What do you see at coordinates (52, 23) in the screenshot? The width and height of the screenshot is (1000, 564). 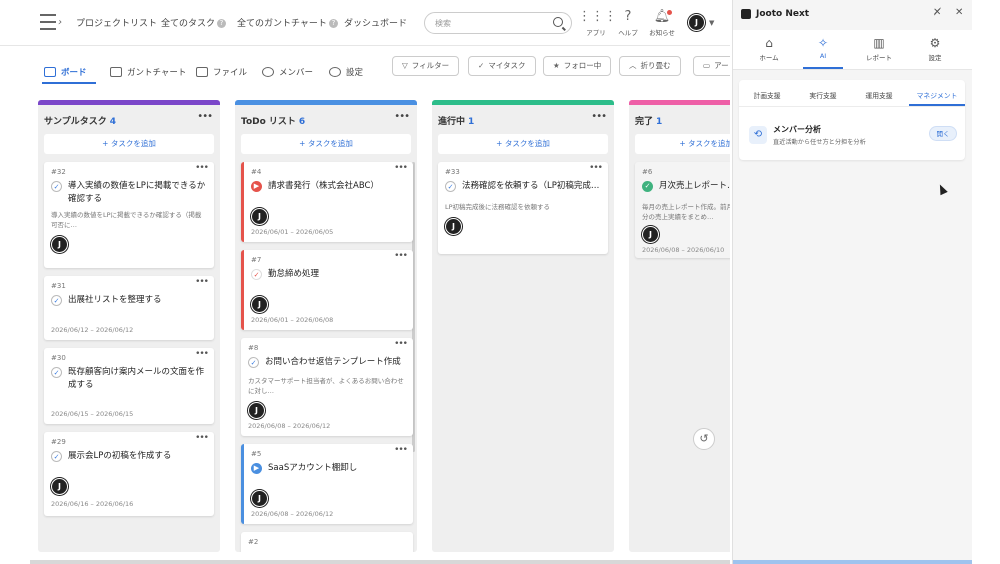 I see `menu-toggle-icon: ›` at bounding box center [52, 23].